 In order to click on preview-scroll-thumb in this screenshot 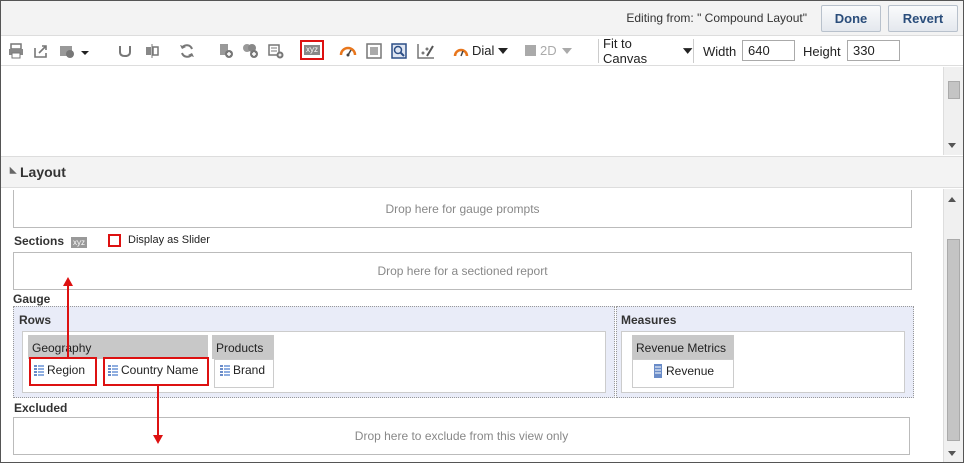, I will do `click(954, 90)`.